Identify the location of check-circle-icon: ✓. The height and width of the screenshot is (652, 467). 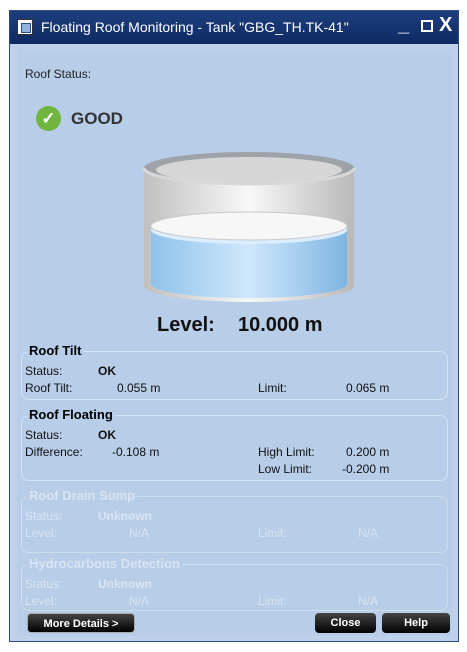
(48, 118).